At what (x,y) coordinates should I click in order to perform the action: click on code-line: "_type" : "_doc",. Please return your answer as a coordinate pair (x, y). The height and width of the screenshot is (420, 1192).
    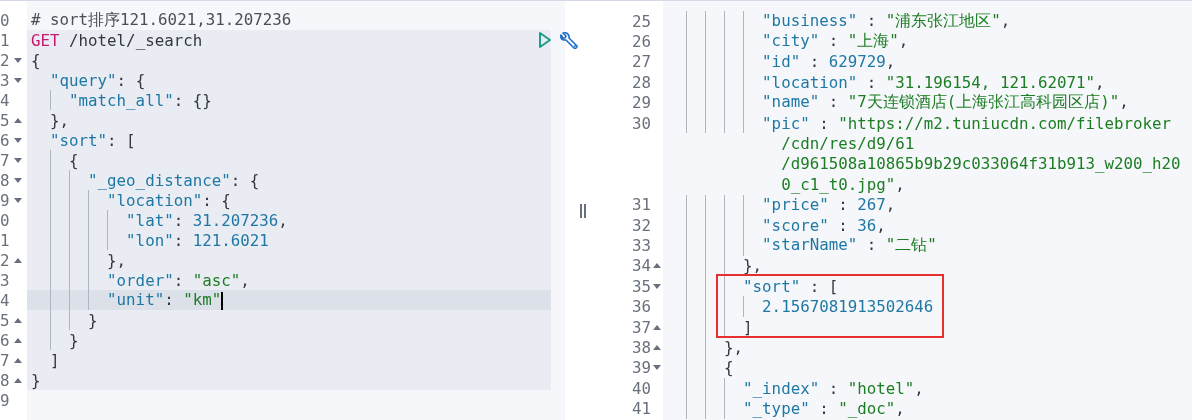
    Looking at the image, I should click on (823, 409).